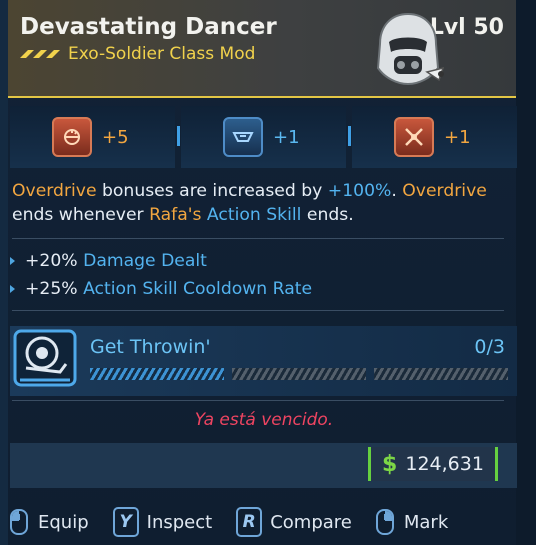  Describe the element at coordinates (45, 358) in the screenshot. I see `throwing-challenge-icon` at that location.